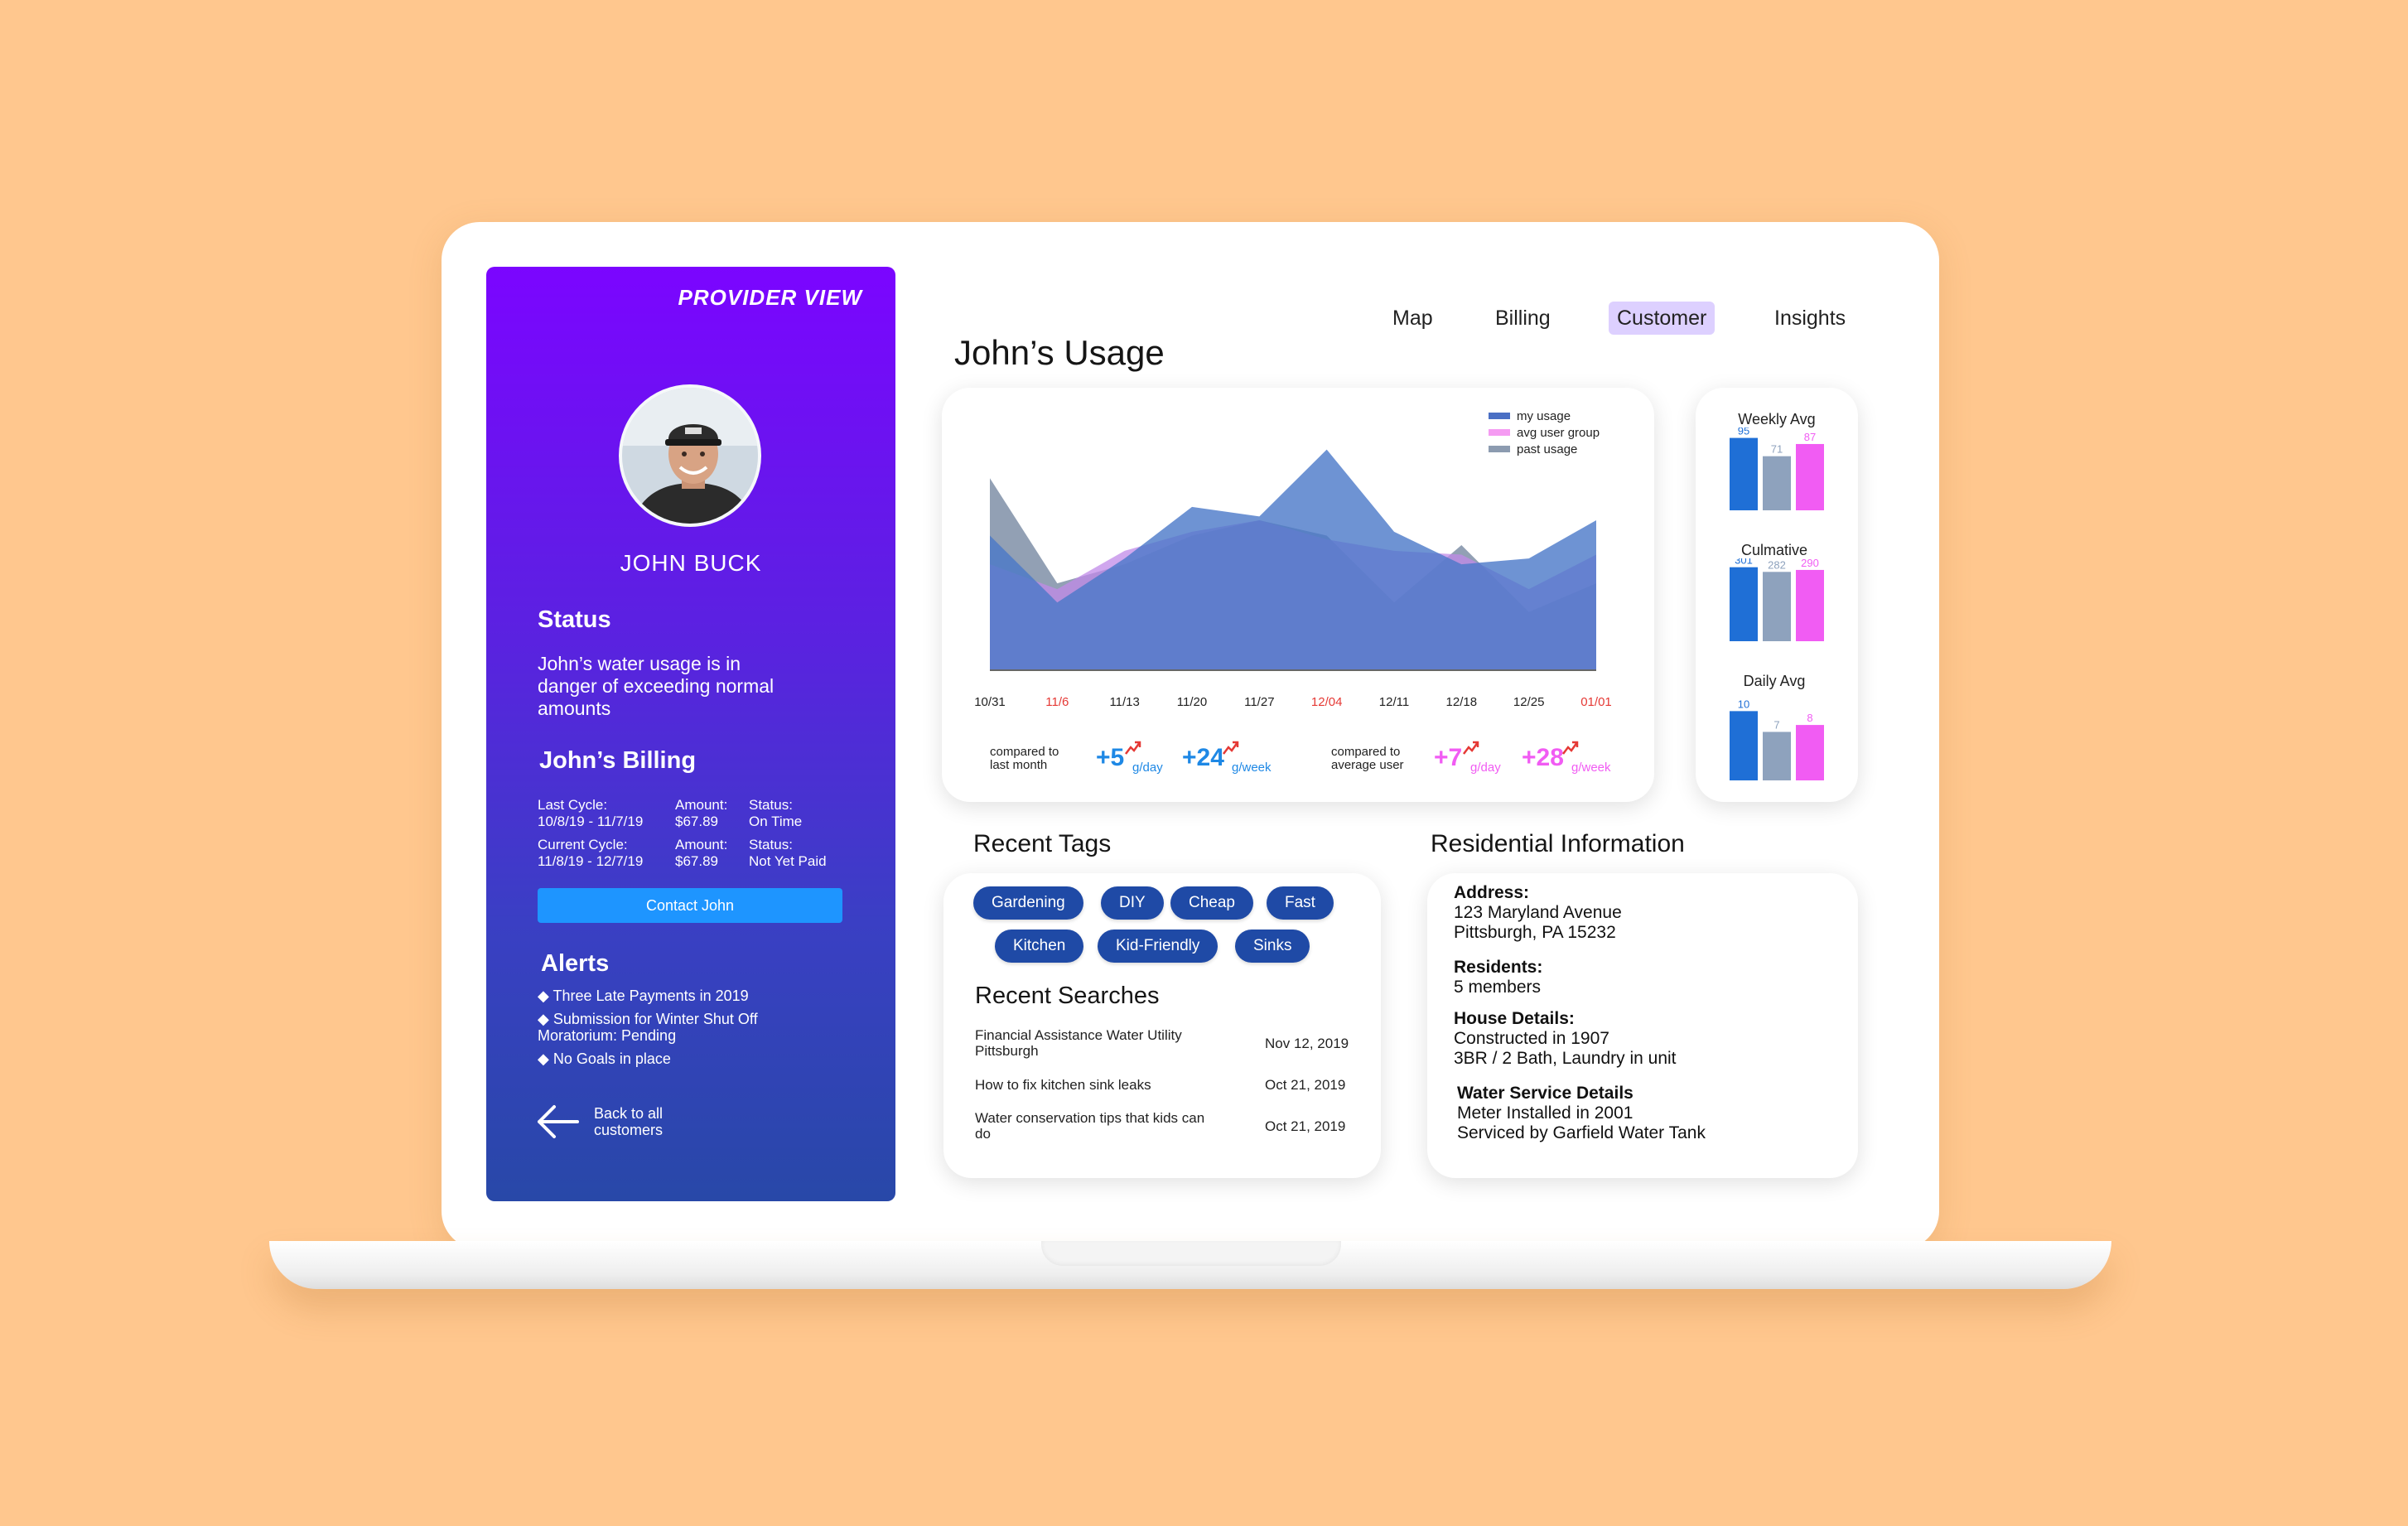 This screenshot has width=2408, height=1526. What do you see at coordinates (1774, 550) in the screenshot?
I see `cumulative-title: Culmative` at bounding box center [1774, 550].